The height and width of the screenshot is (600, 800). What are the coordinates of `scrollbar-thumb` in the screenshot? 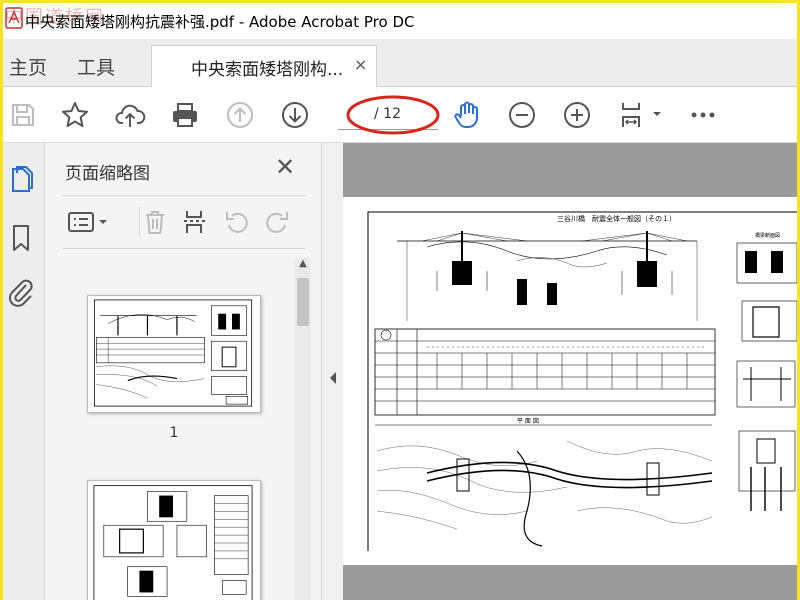 It's located at (303, 302).